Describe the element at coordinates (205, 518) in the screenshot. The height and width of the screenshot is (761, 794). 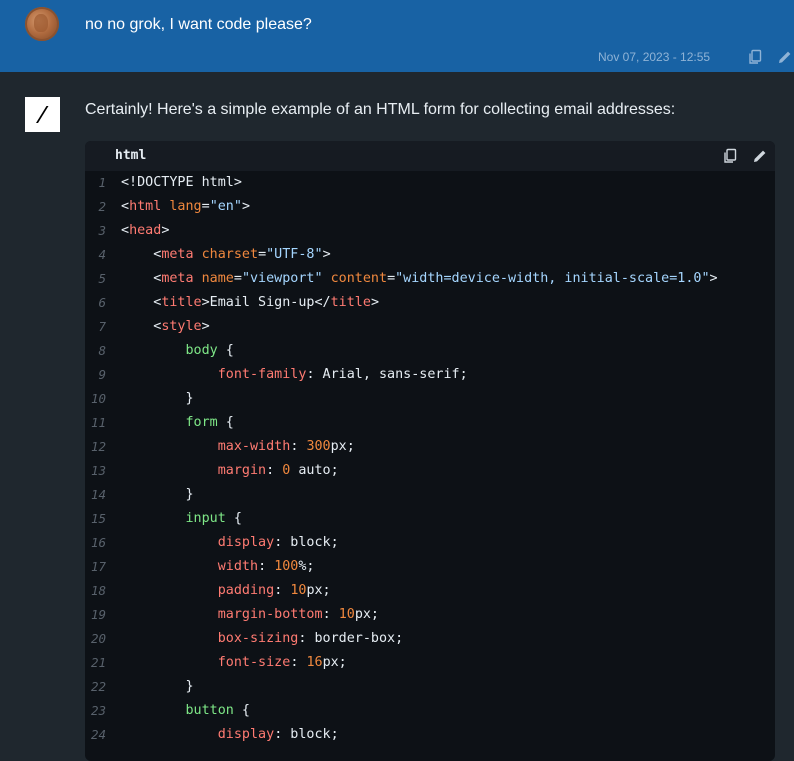
I see `code-token: input` at that location.